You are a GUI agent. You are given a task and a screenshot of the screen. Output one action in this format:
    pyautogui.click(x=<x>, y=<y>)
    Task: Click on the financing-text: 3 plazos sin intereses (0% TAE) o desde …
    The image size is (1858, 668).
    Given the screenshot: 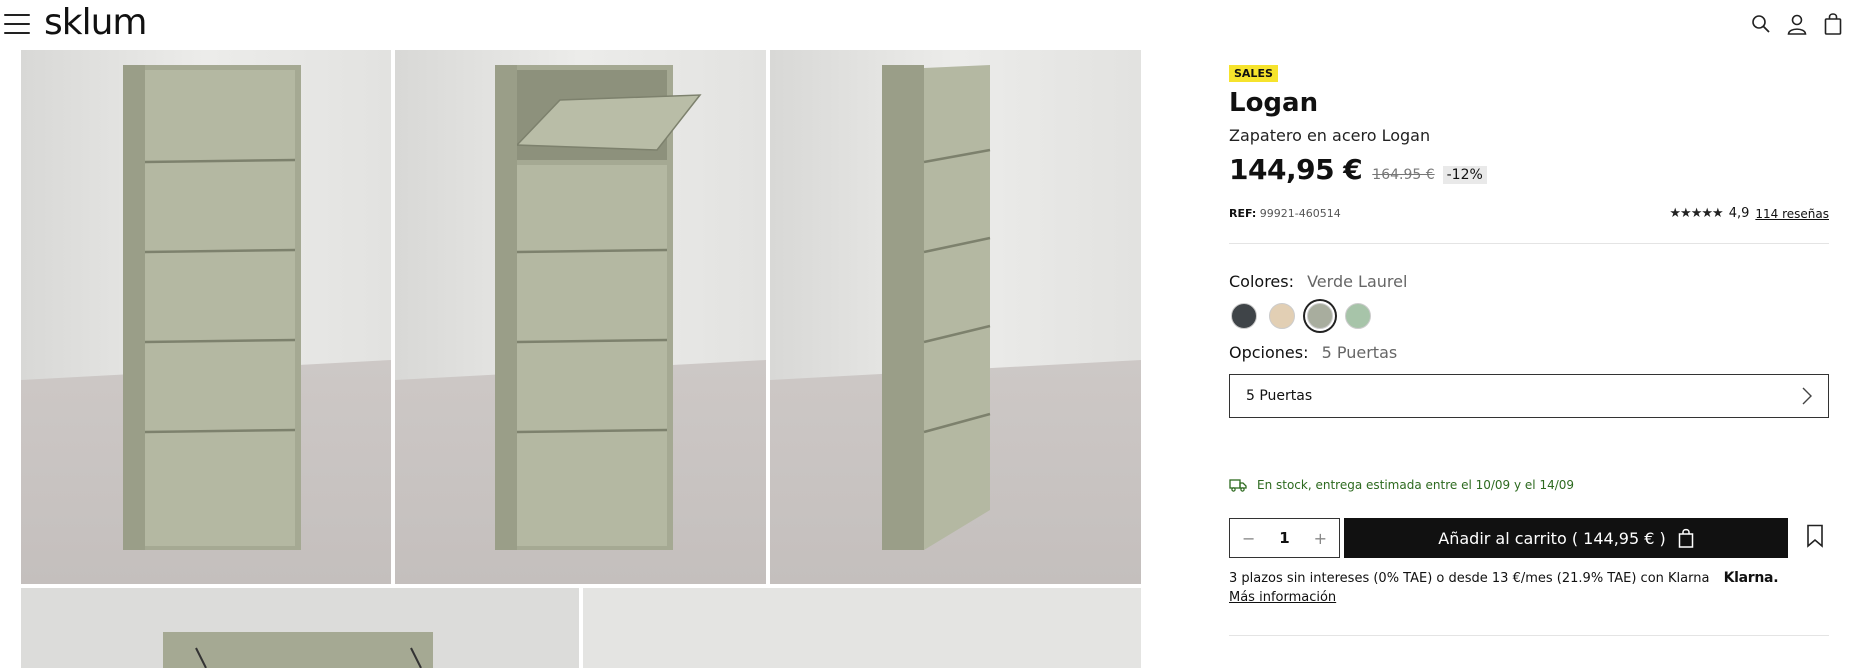 What is the action you would take?
    pyautogui.click(x=1469, y=578)
    